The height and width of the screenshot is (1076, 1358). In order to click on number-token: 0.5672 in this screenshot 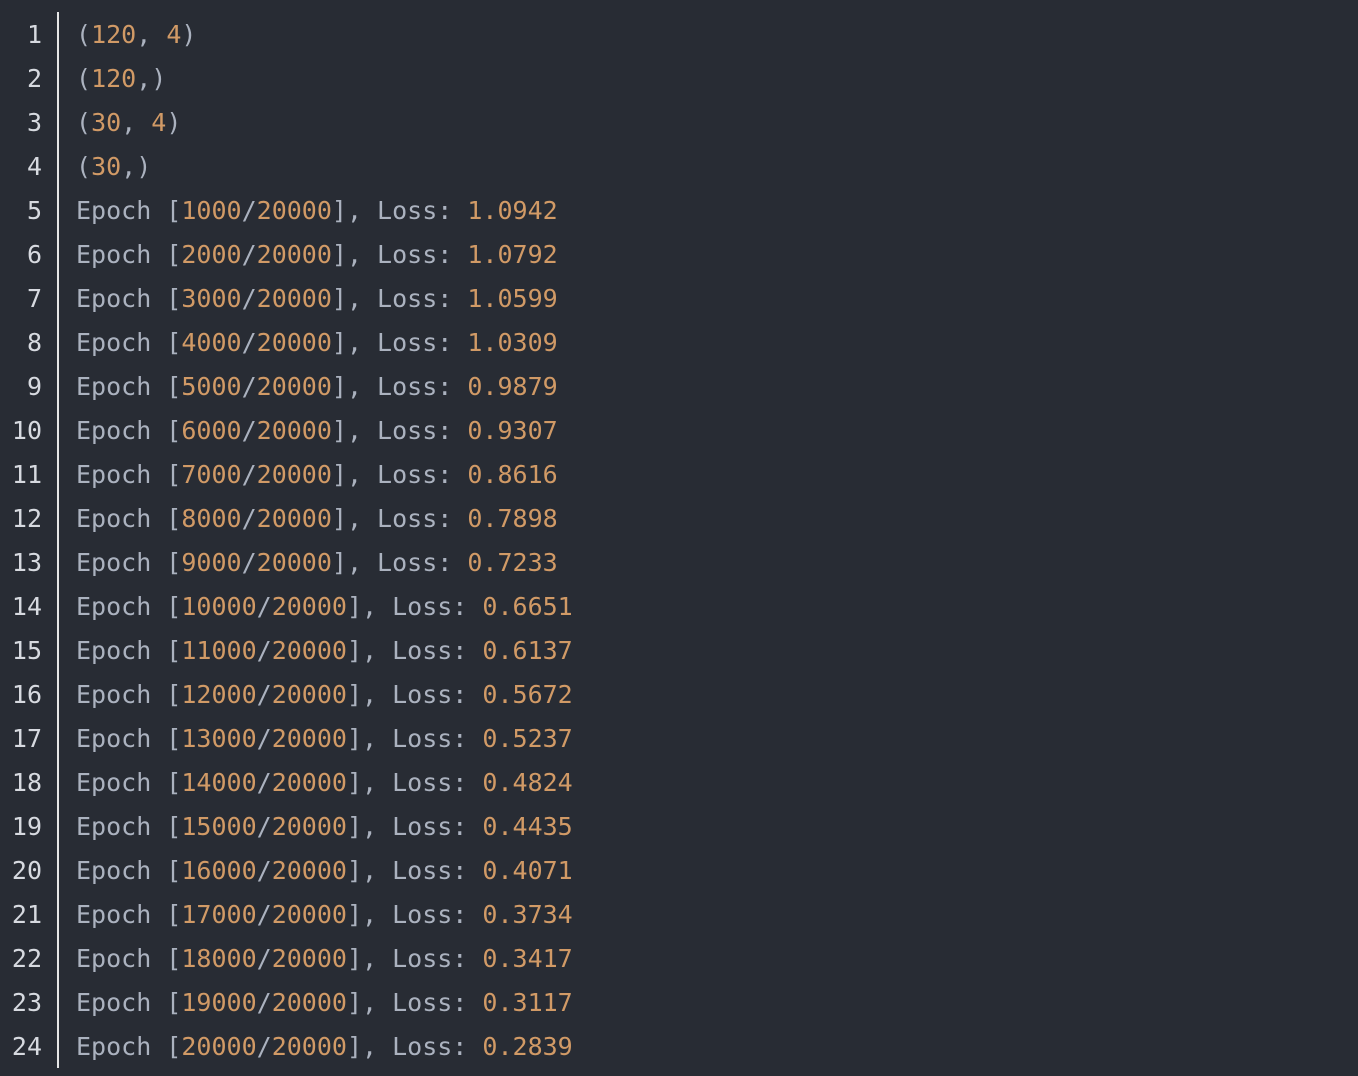, I will do `click(527, 694)`.